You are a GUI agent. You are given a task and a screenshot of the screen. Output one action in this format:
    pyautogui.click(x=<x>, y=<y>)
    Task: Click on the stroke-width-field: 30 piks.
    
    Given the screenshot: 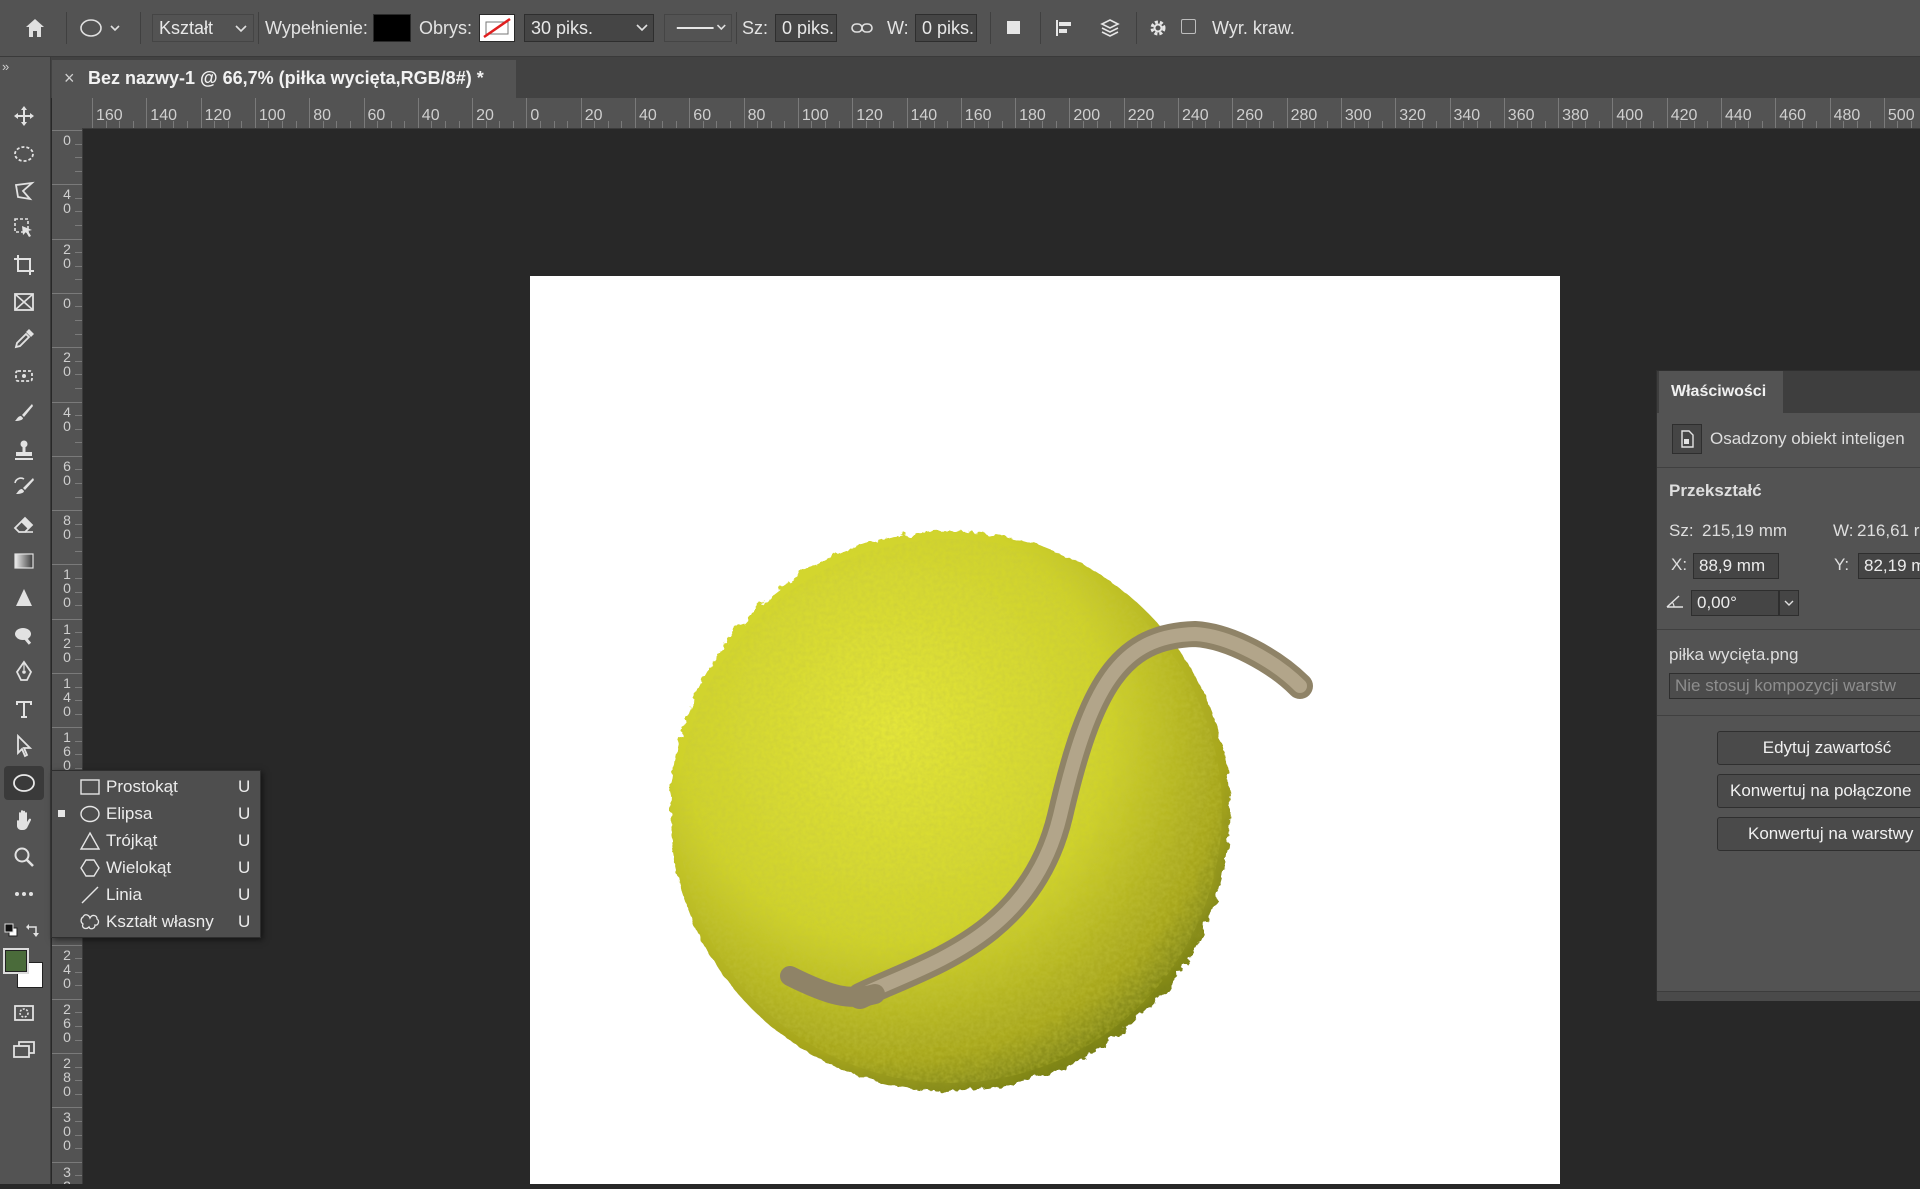 What is the action you would take?
    pyautogui.click(x=589, y=28)
    